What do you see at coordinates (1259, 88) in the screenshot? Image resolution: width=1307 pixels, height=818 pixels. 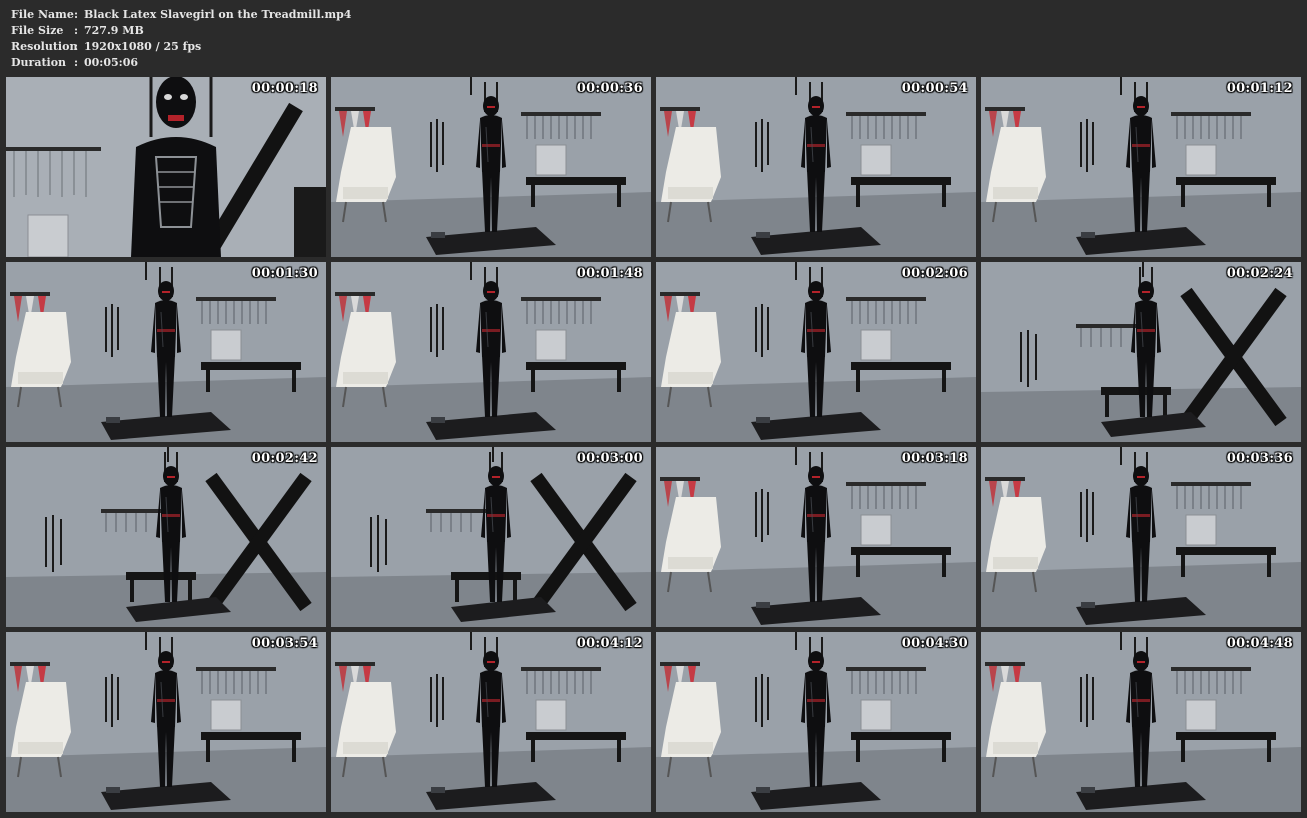 I see `thumbnail-timestamp: 00:01:12` at bounding box center [1259, 88].